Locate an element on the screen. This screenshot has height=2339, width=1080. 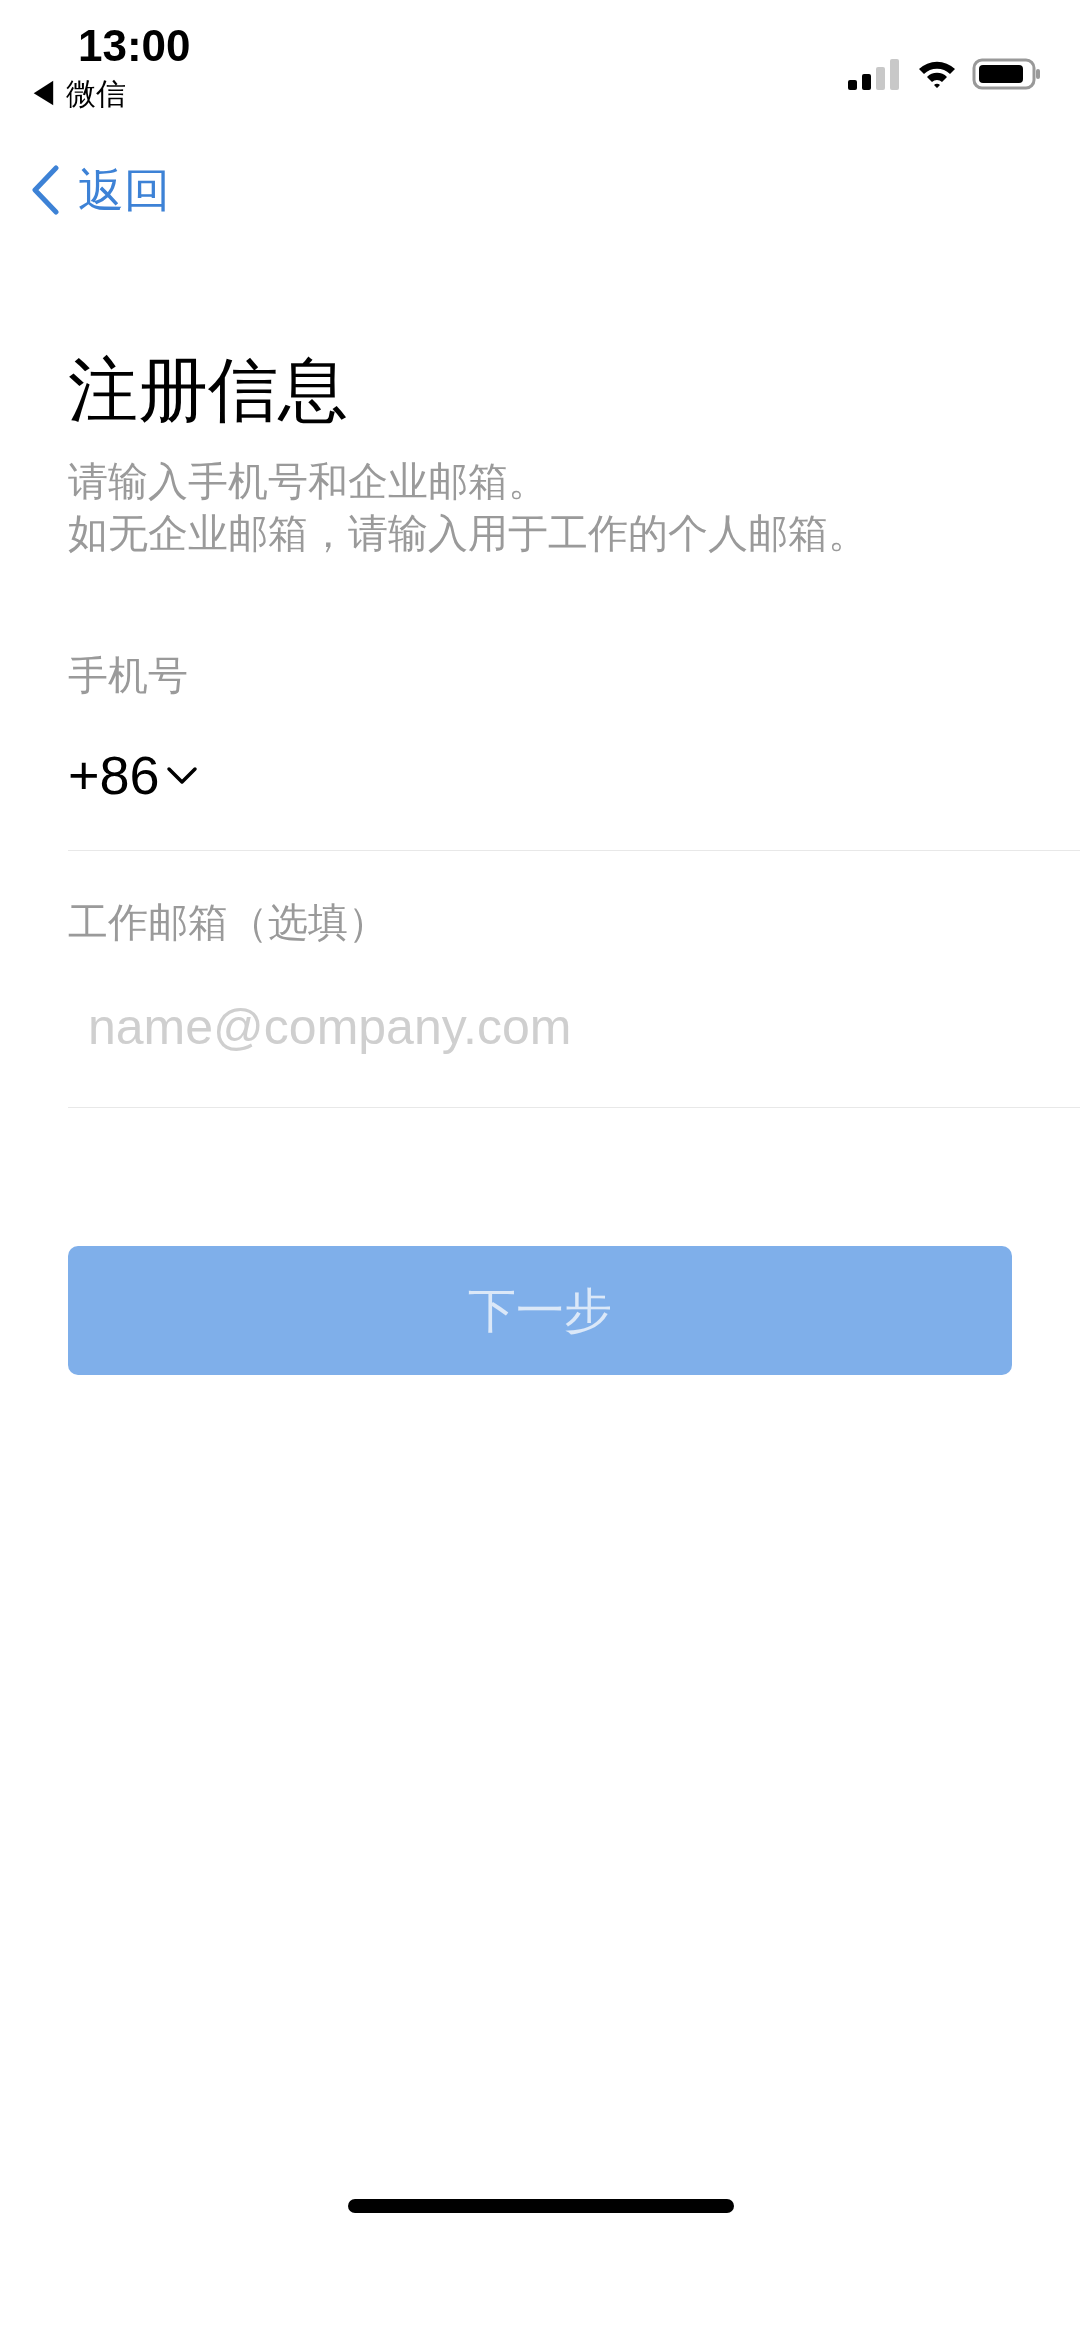
chevron-down-icon is located at coordinates (181, 775).